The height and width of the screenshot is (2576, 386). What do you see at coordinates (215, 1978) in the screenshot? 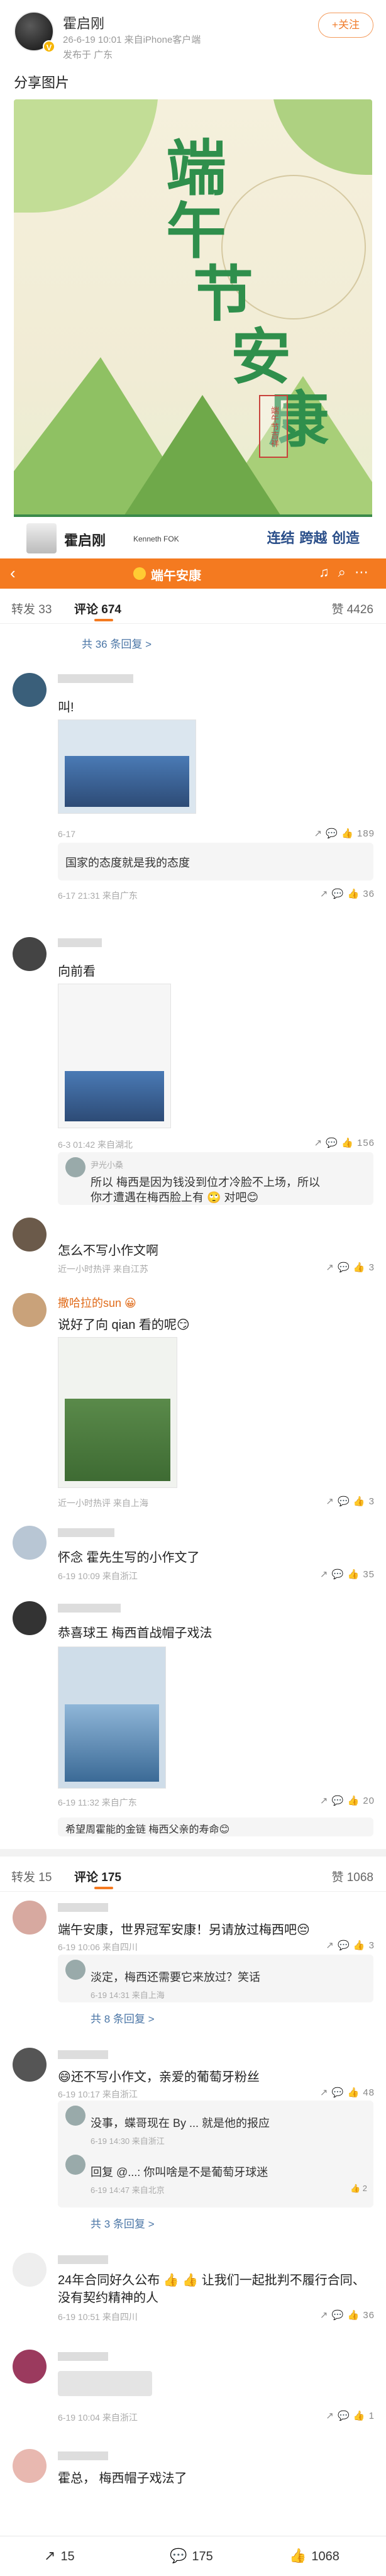
I see `reply: 淡定，梅西还需要它来放过？笑话 6-19 14:31 来自上海` at bounding box center [215, 1978].